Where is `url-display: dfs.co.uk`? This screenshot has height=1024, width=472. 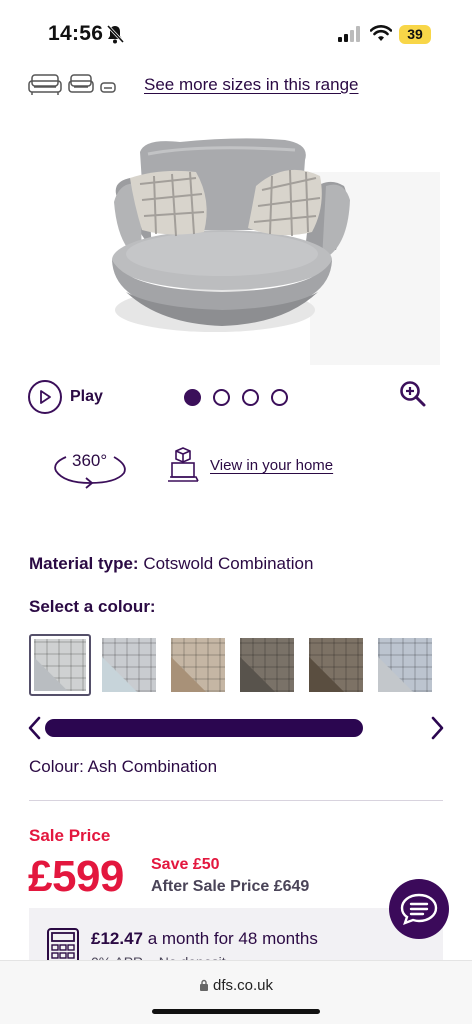 url-display: dfs.co.uk is located at coordinates (236, 985).